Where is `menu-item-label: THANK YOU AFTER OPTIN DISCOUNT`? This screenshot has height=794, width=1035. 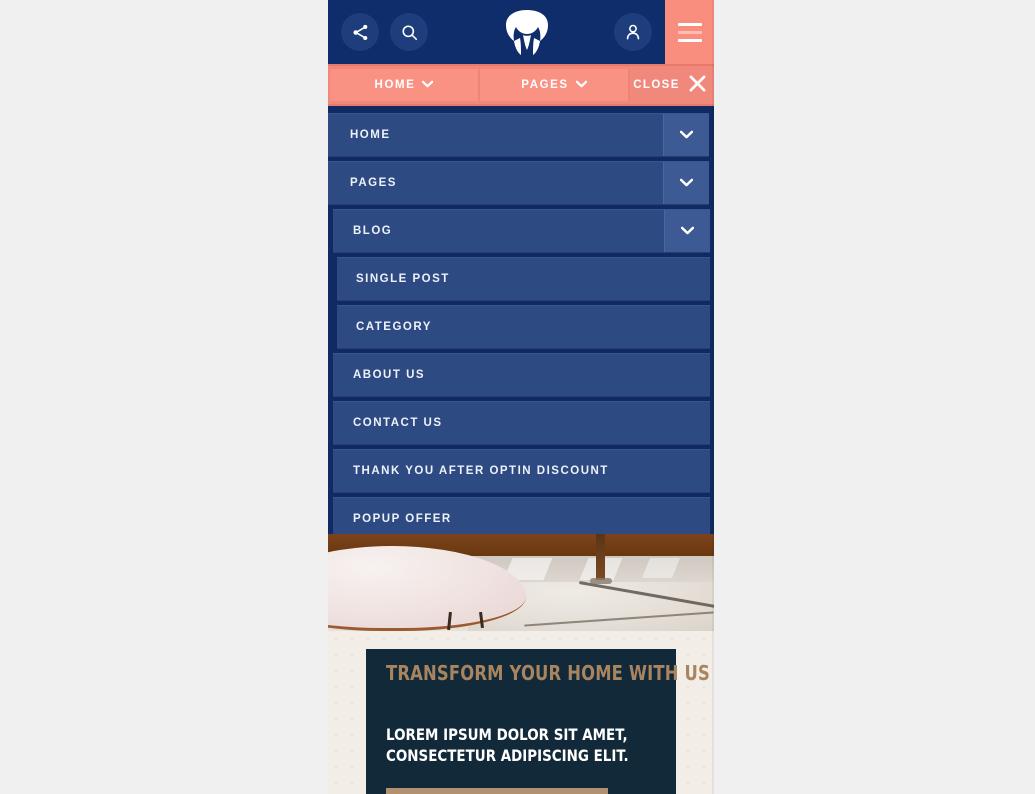 menu-item-label: THANK YOU AFTER OPTIN DISCOUNT is located at coordinates (481, 471).